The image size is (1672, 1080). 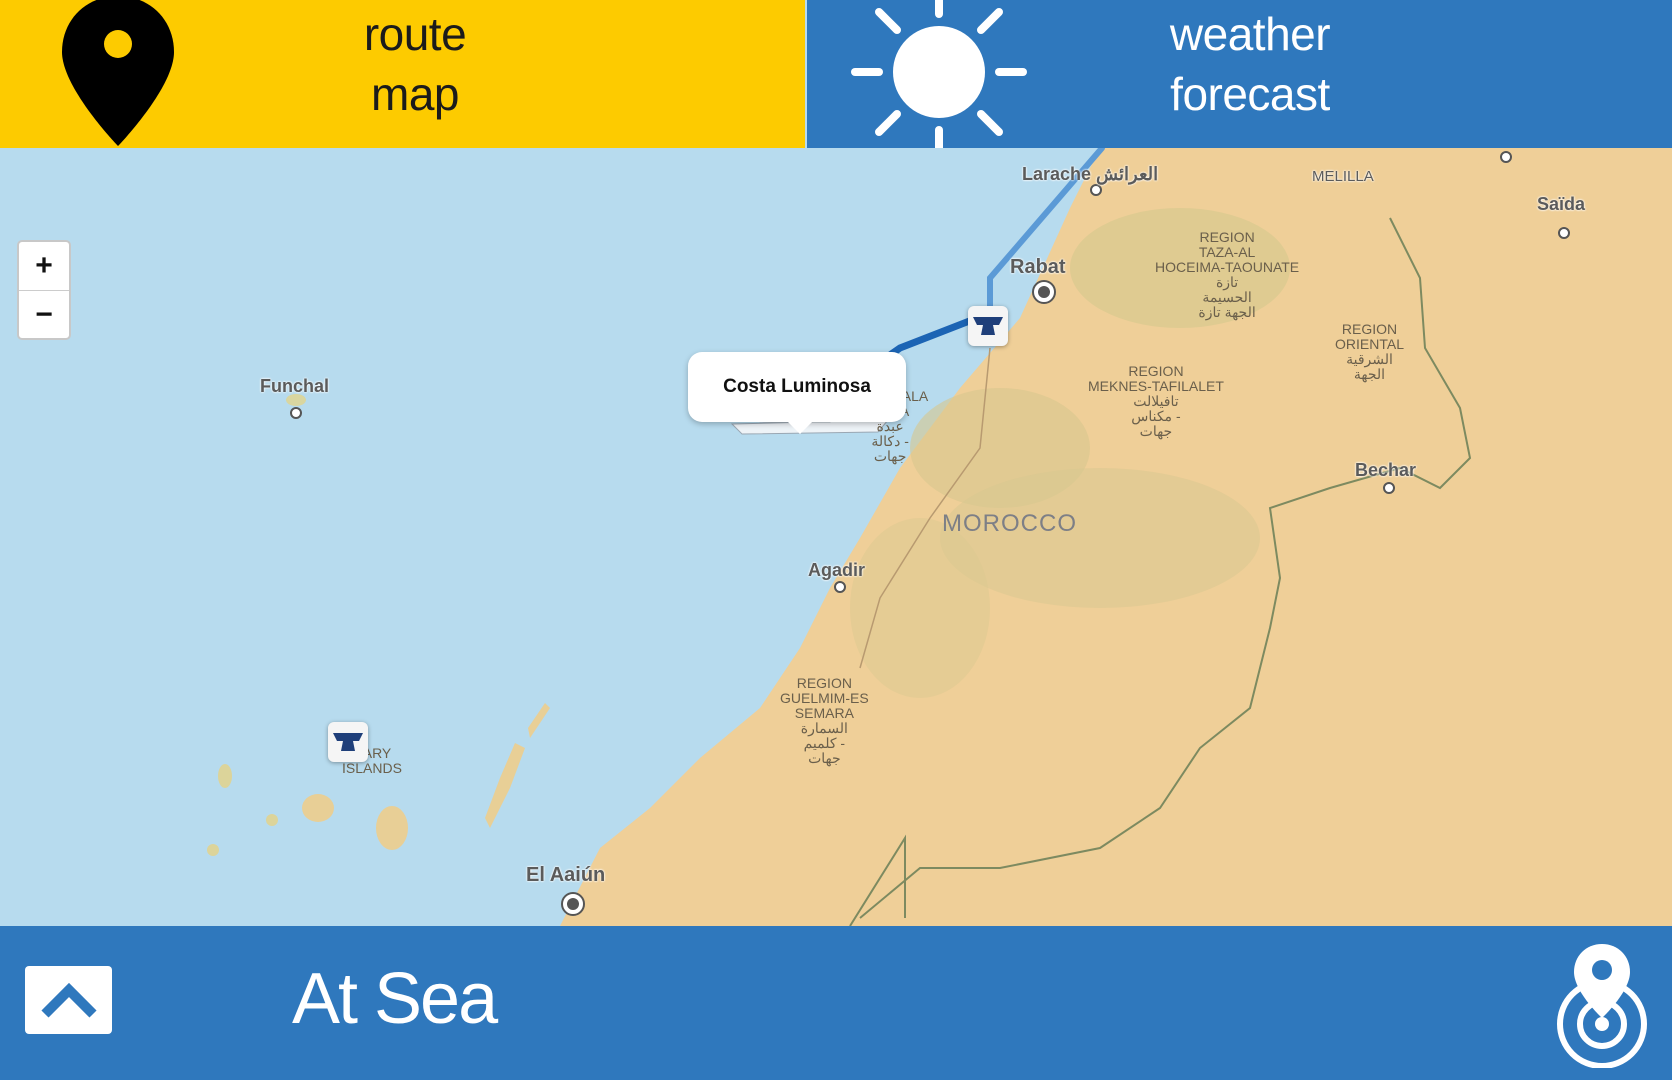 I want to click on region-oriental: REGION ORIENTAL الشرقية الجهة, so click(x=1369, y=351).